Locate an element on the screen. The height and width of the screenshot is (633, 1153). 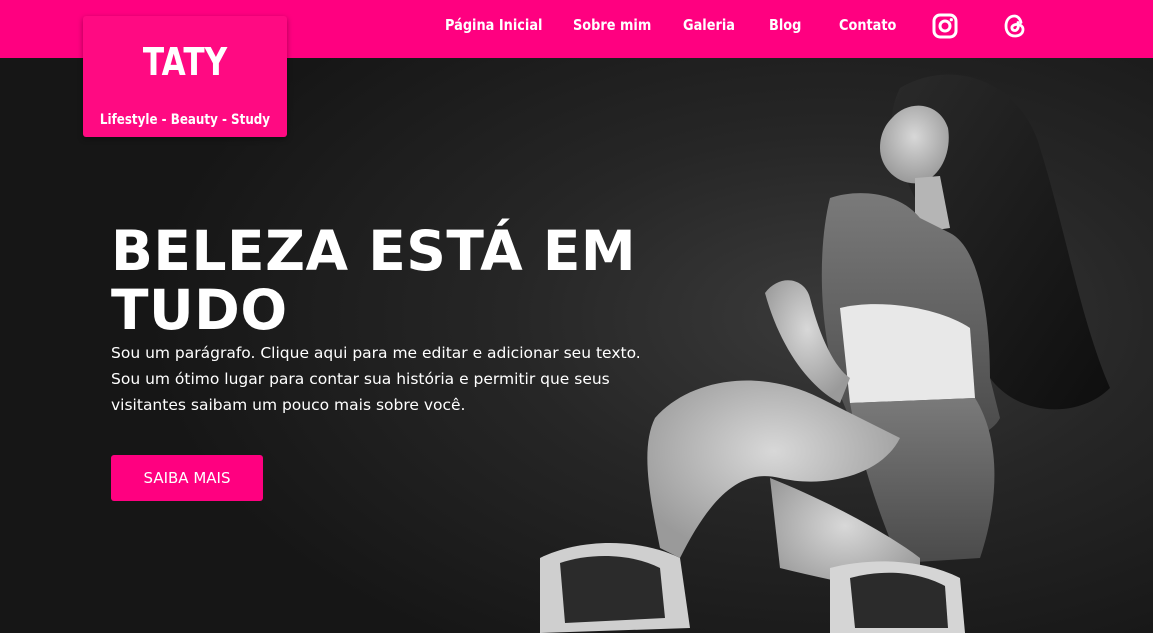
site-title: TATY is located at coordinates (185, 62).